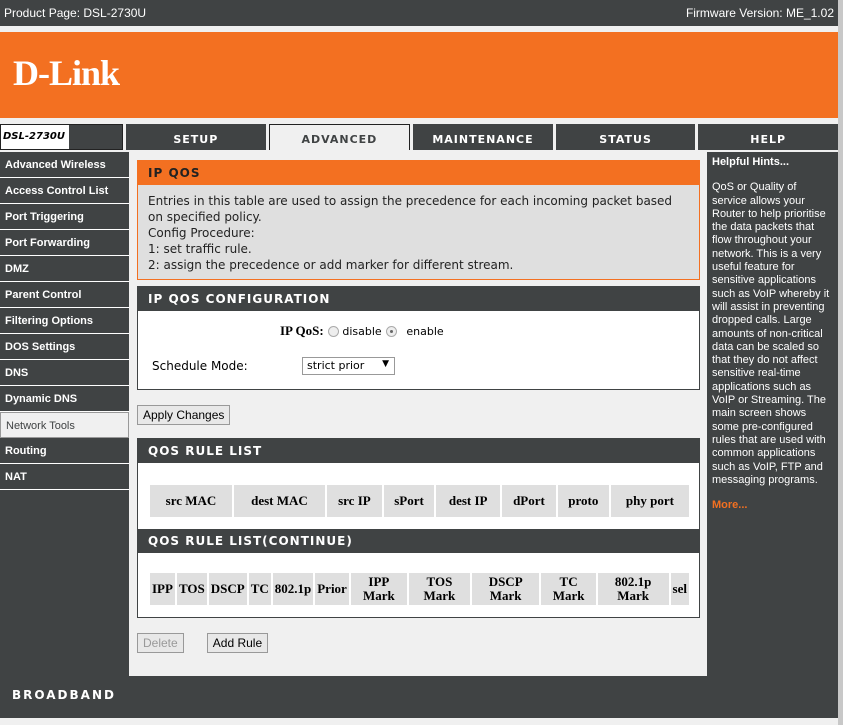  Describe the element at coordinates (568, 589) in the screenshot. I see `column-header: TC Mark` at that location.